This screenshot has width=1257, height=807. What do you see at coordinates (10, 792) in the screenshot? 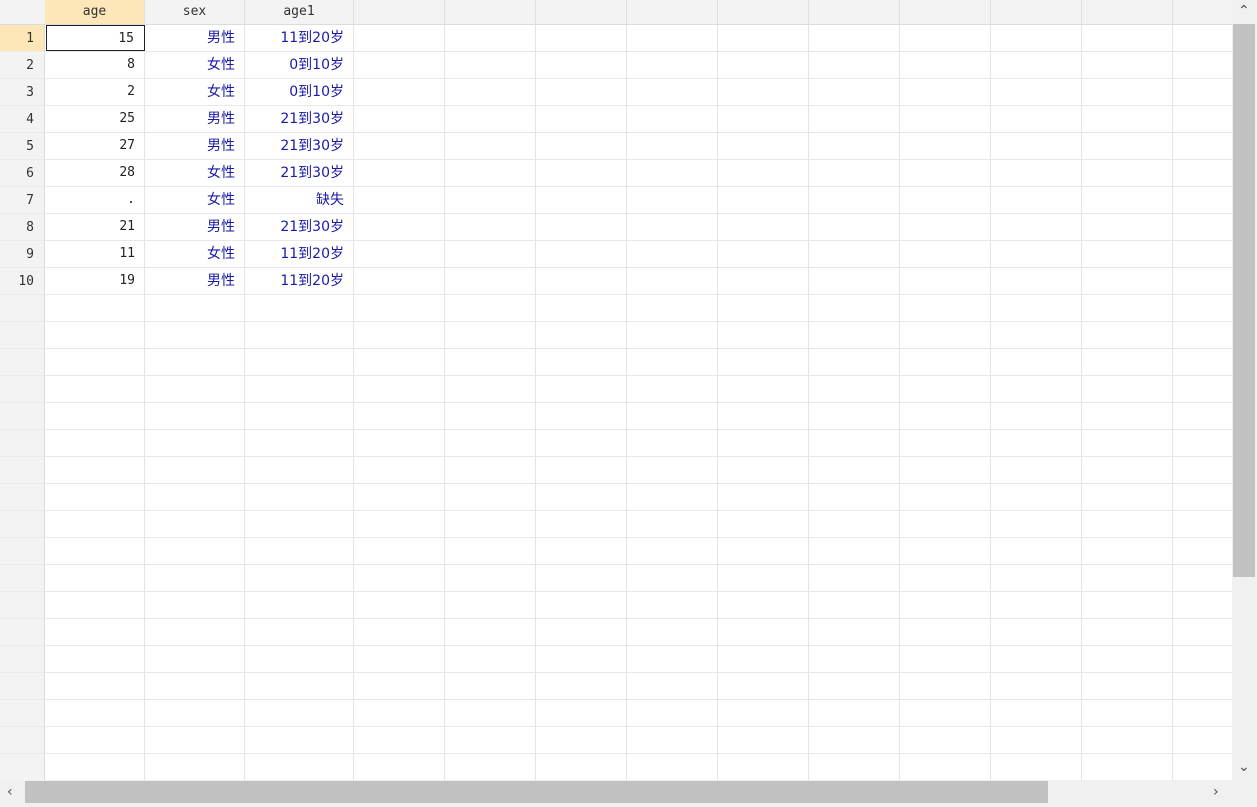
I see `chevron-left-icon: ‹` at bounding box center [10, 792].